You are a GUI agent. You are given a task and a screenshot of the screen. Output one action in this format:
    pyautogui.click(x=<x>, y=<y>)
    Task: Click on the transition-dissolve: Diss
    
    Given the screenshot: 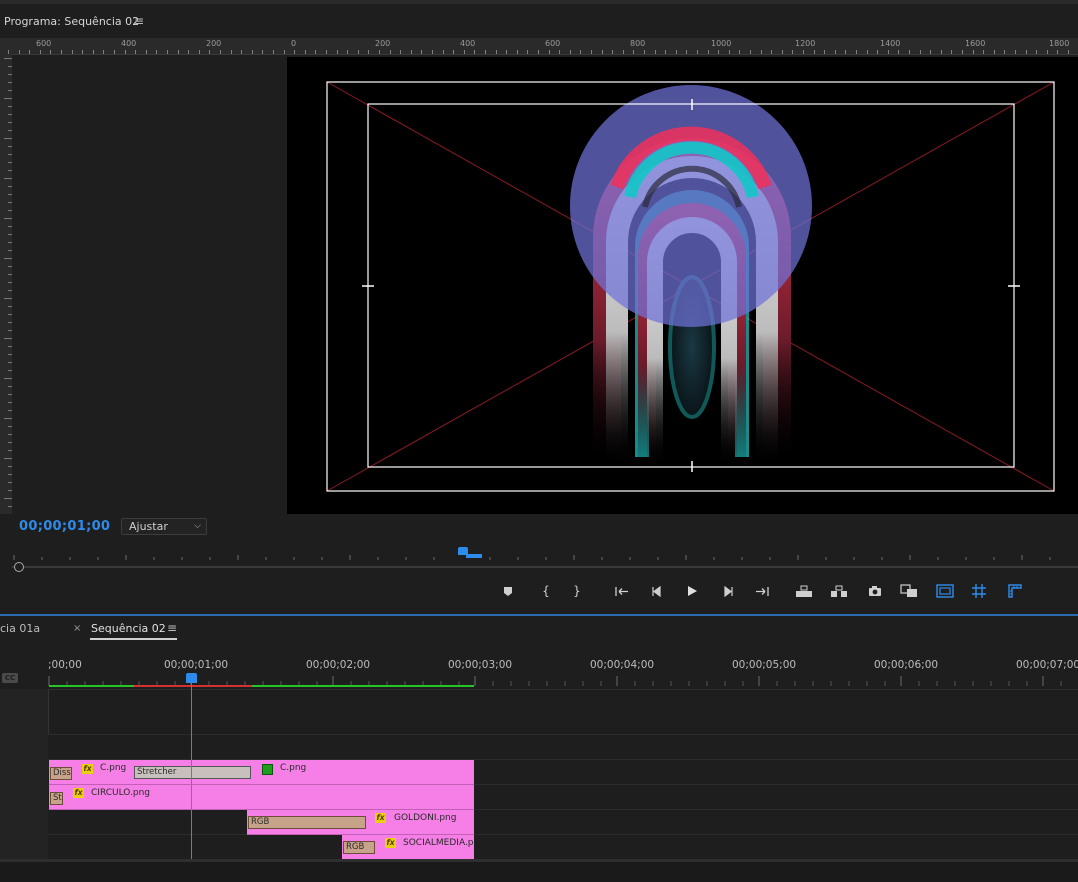 What is the action you would take?
    pyautogui.click(x=61, y=773)
    